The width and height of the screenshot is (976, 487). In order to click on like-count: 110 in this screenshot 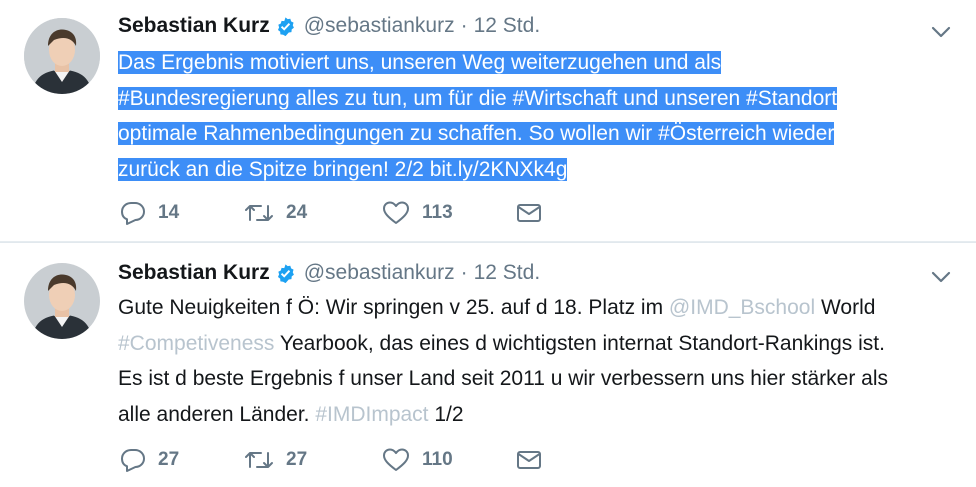, I will do `click(437, 459)`.